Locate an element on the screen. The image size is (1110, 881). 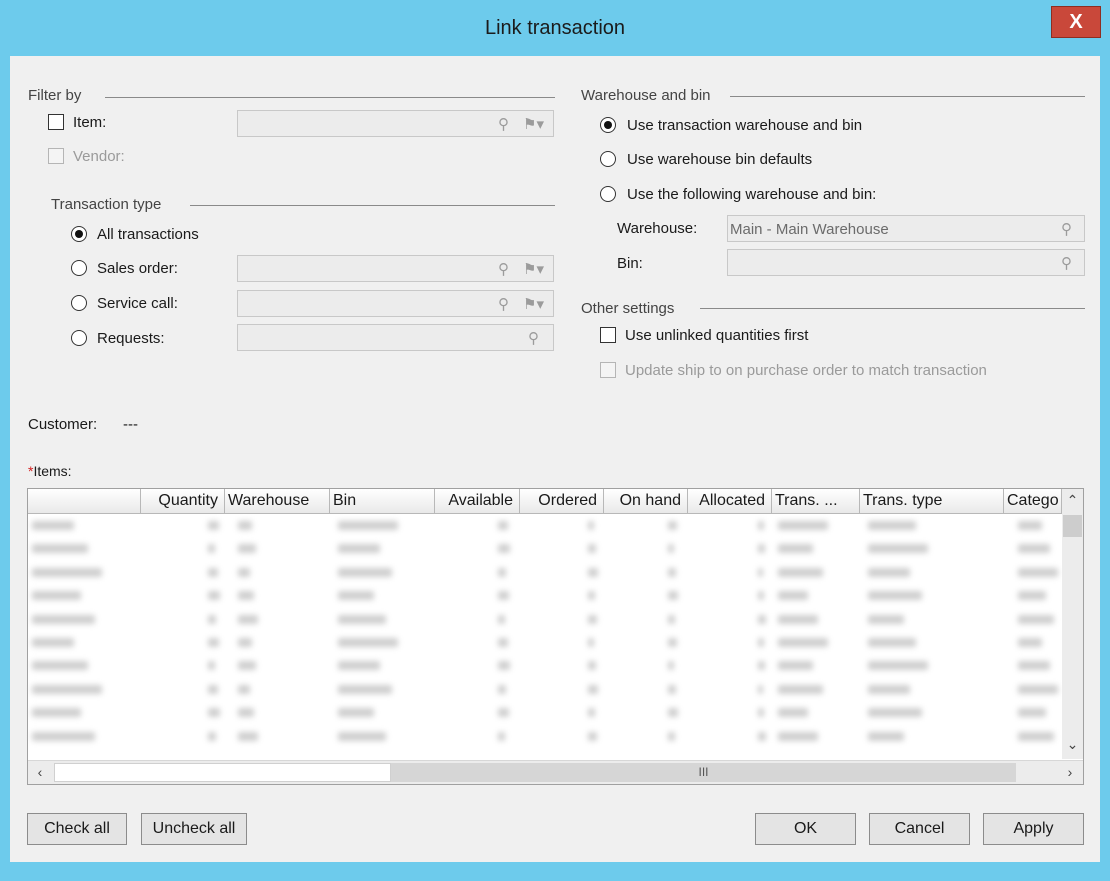
column-header-select is located at coordinates (84, 501).